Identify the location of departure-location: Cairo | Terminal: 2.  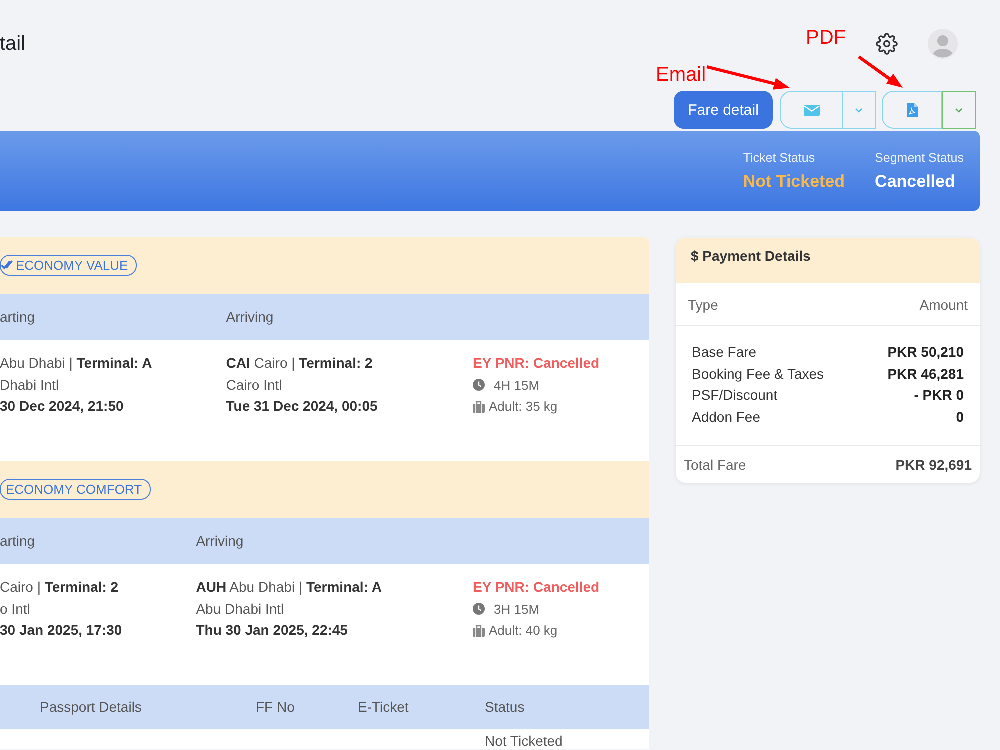
(60, 587).